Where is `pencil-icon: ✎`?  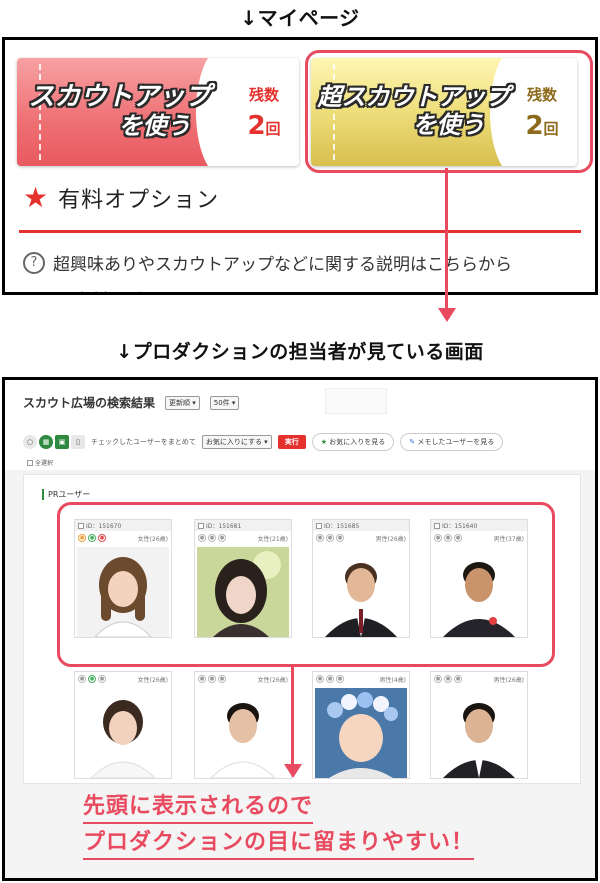 pencil-icon: ✎ is located at coordinates (412, 442).